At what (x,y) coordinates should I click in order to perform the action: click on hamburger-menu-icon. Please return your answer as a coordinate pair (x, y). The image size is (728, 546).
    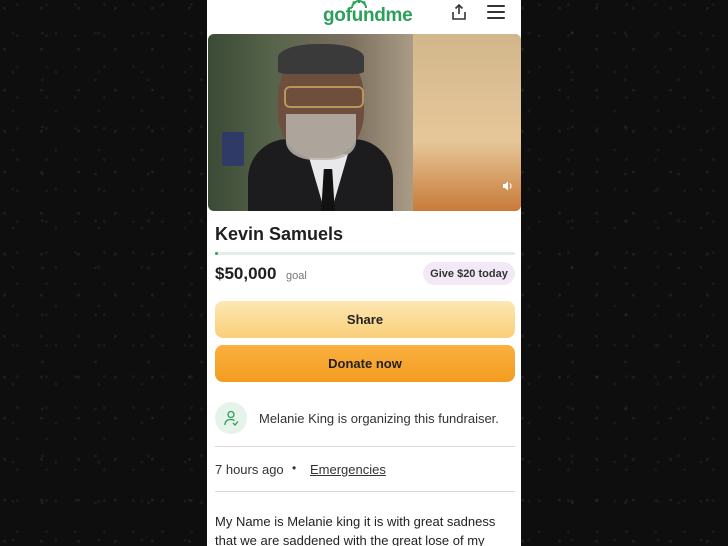
    Looking at the image, I should click on (496, 12).